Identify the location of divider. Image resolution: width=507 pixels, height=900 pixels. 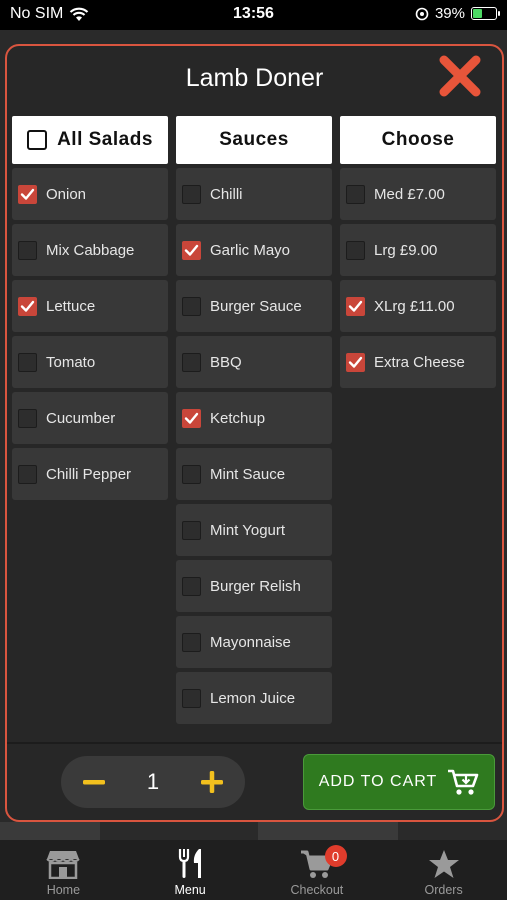
(254, 743).